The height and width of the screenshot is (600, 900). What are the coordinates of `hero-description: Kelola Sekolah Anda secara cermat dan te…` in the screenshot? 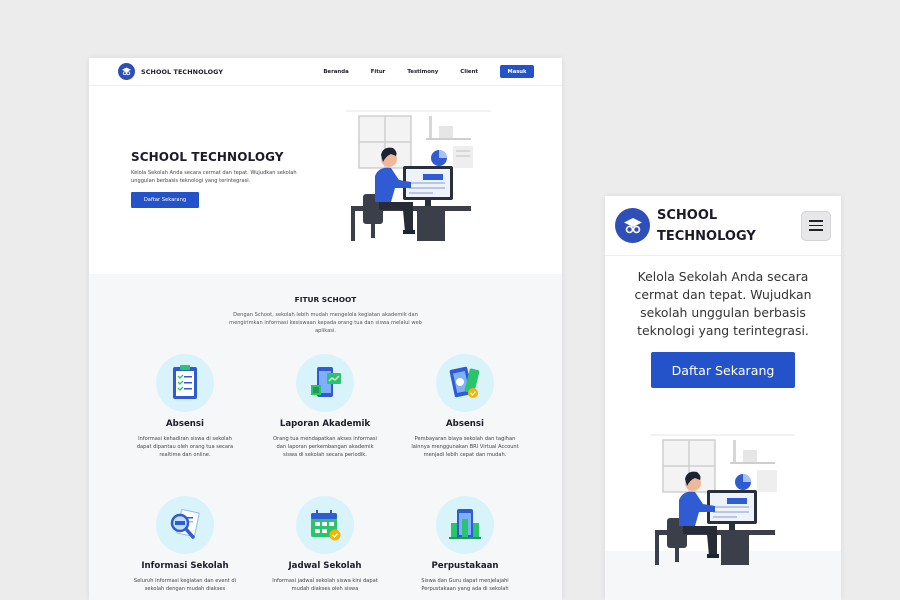 It's located at (214, 177).